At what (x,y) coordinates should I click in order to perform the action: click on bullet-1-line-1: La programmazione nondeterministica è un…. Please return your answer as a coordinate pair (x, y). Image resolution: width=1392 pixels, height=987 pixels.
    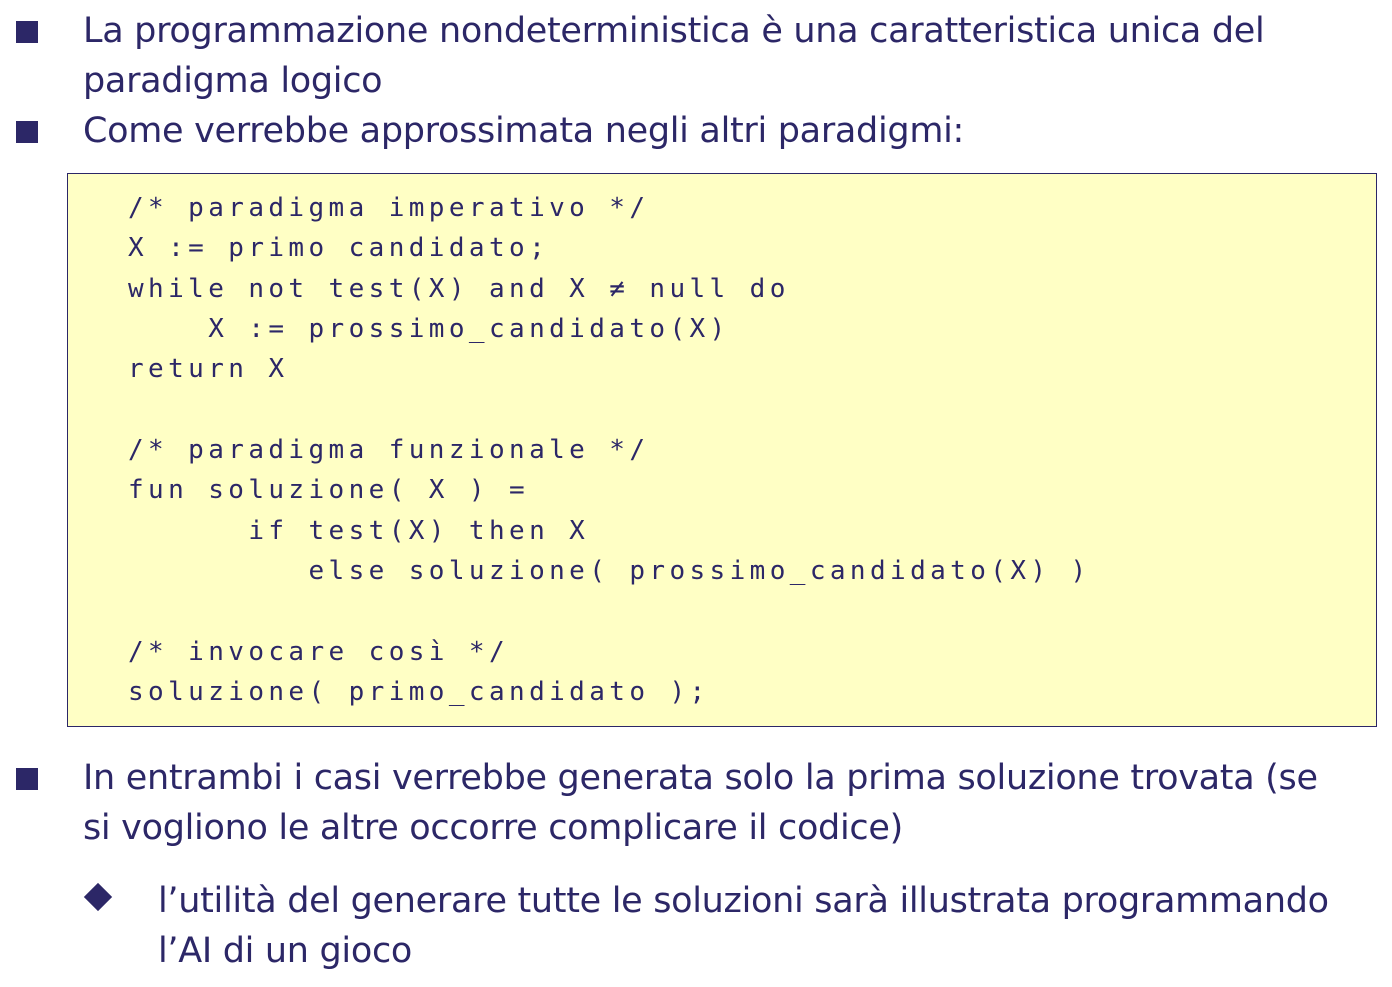
    Looking at the image, I should click on (674, 31).